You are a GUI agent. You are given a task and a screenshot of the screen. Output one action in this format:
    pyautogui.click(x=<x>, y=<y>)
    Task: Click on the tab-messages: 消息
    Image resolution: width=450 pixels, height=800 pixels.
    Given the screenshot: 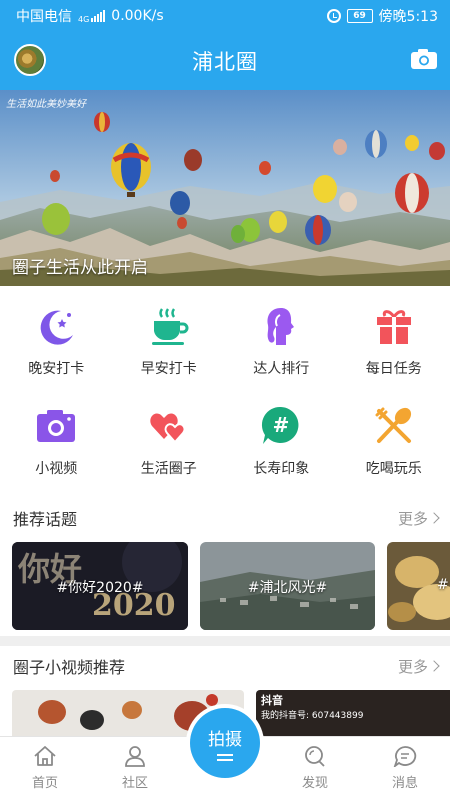 What is the action you would take?
    pyautogui.click(x=405, y=768)
    